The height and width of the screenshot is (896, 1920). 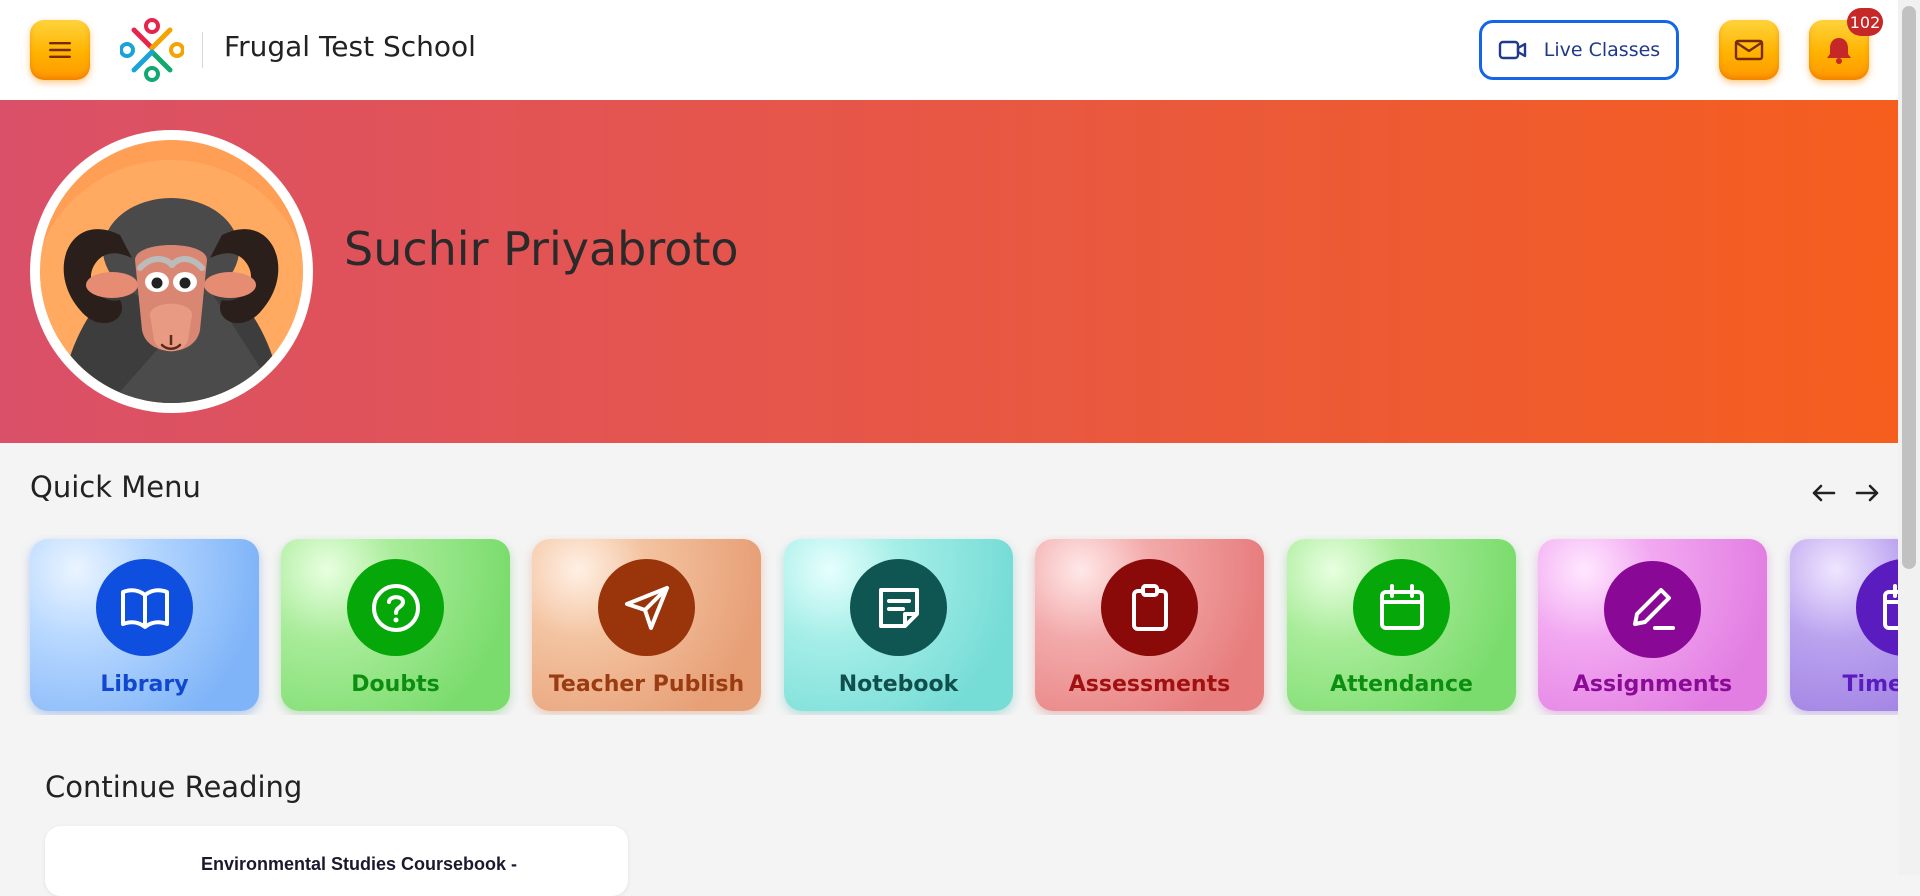 What do you see at coordinates (1839, 51) in the screenshot?
I see `bell-icon` at bounding box center [1839, 51].